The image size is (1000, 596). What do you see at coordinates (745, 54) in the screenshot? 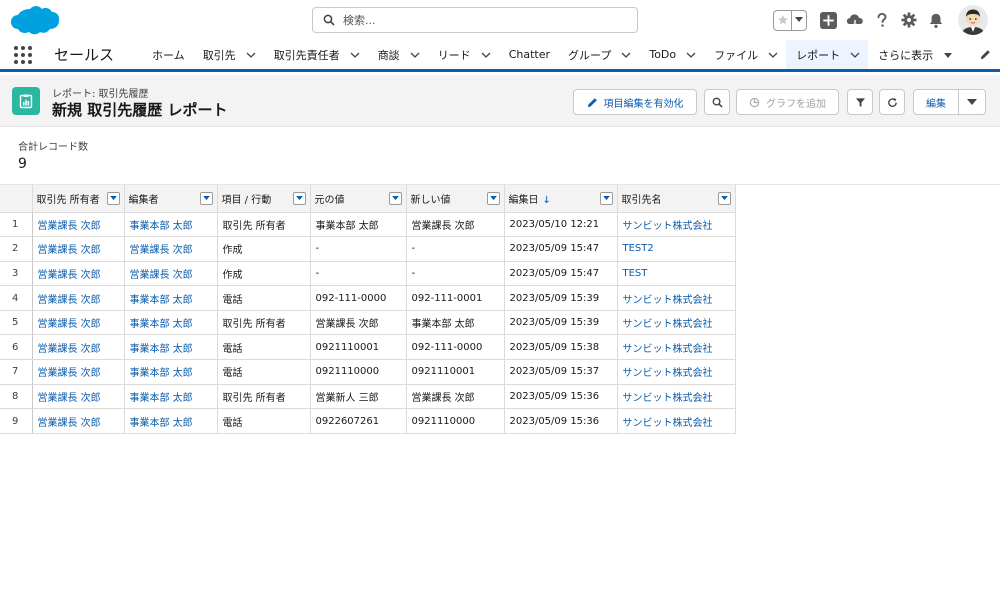
I see `nav-tab-files: ファイル` at bounding box center [745, 54].